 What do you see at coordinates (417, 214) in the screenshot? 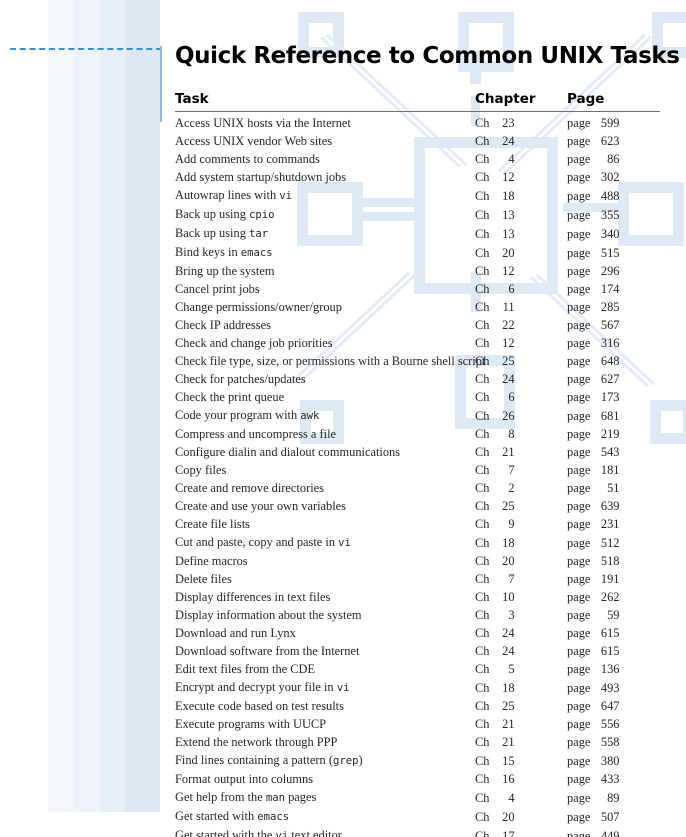
I see `table-row: Back up using cpio Ch 13 page 355` at bounding box center [417, 214].